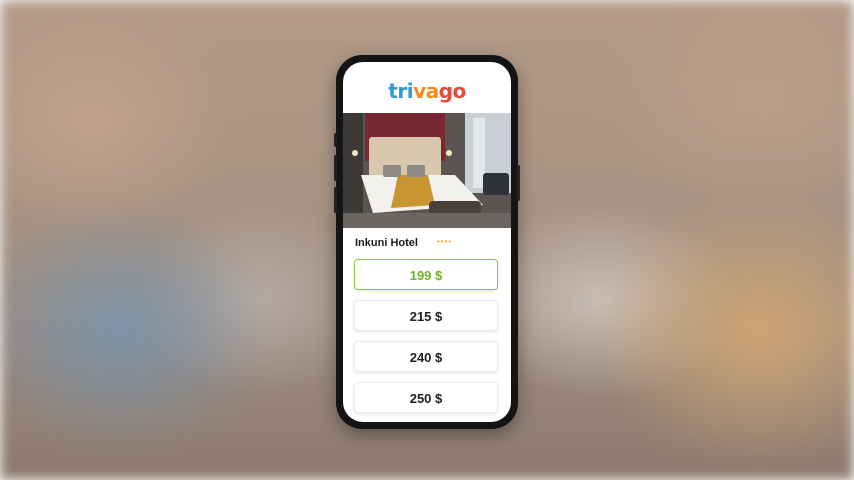 The width and height of the screenshot is (854, 480). I want to click on hotel-name: Inkuni Hotel, so click(386, 243).